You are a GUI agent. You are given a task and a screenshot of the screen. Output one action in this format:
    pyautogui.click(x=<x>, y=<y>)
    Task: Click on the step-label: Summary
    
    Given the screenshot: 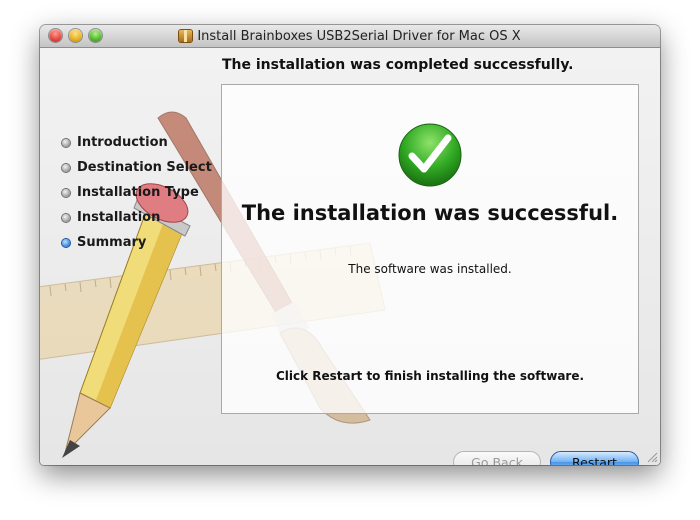 What is the action you would take?
    pyautogui.click(x=112, y=242)
    